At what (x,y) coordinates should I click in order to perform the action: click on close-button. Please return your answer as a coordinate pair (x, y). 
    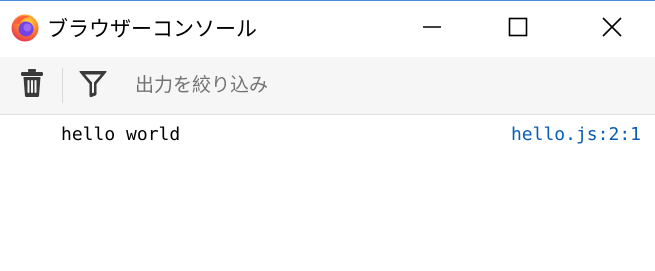
    Looking at the image, I should click on (612, 29).